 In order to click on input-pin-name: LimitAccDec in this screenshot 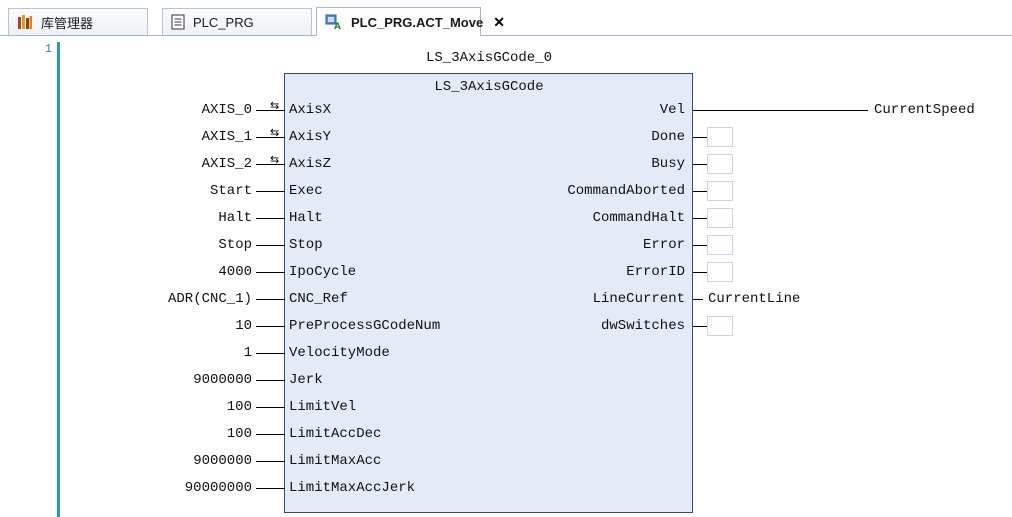, I will do `click(335, 434)`.